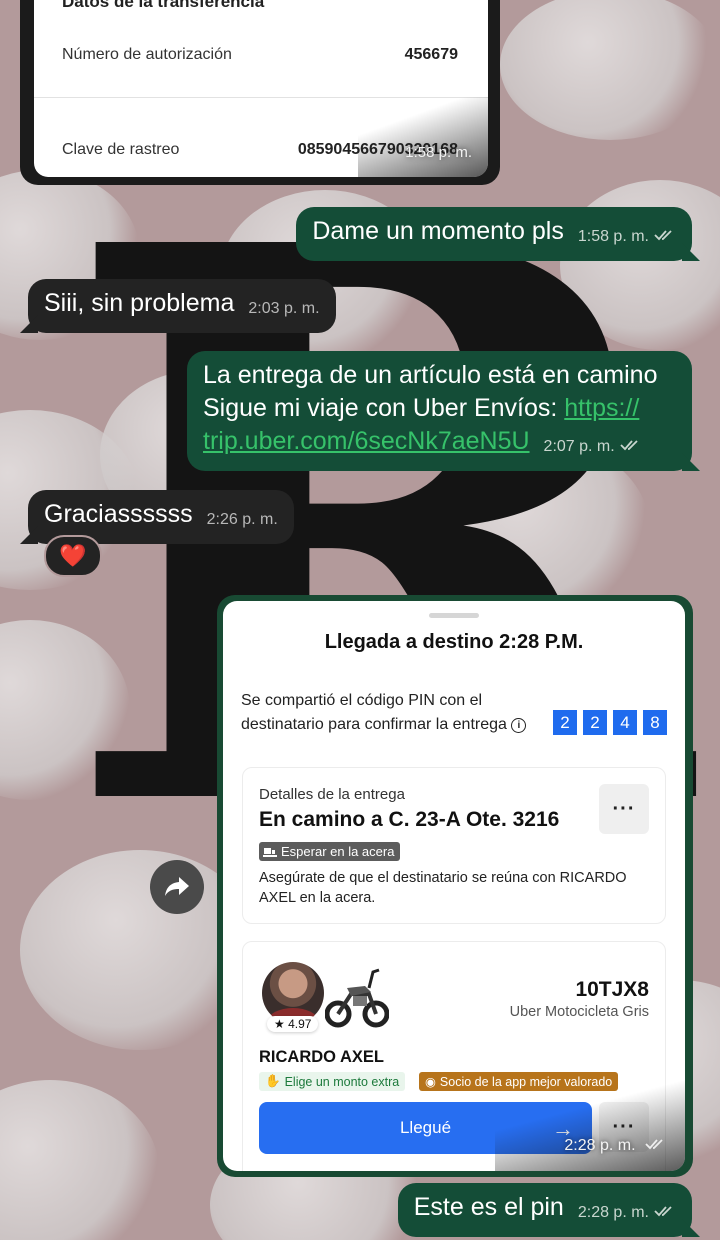 Image resolution: width=720 pixels, height=1240 pixels. What do you see at coordinates (270, 852) in the screenshot?
I see `curb-icon` at bounding box center [270, 852].